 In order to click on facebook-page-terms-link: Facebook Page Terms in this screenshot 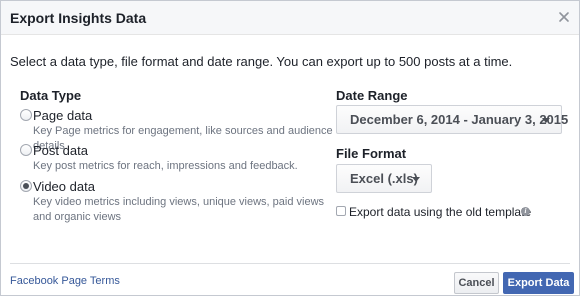, I will do `click(65, 281)`.